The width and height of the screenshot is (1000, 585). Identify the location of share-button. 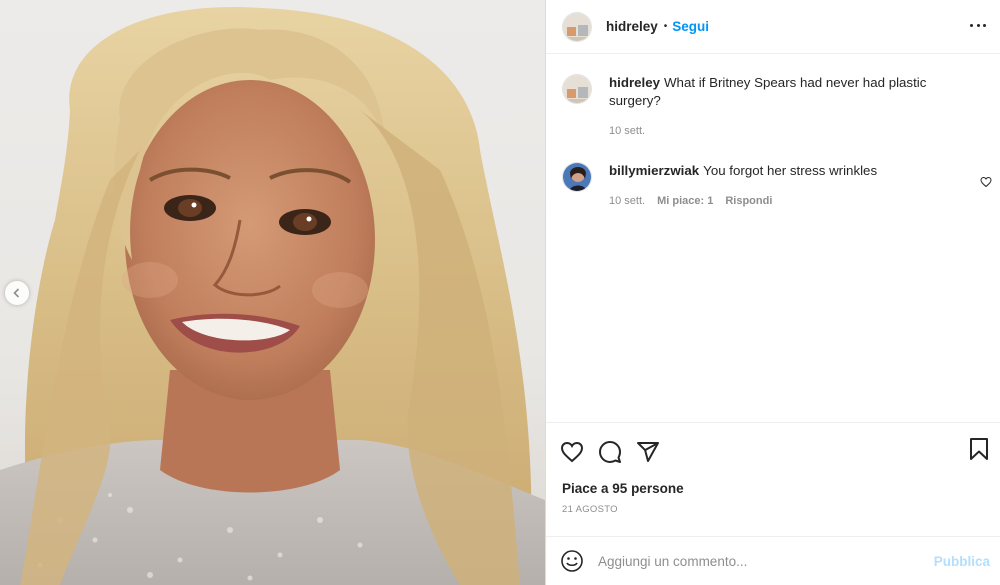
(648, 452).